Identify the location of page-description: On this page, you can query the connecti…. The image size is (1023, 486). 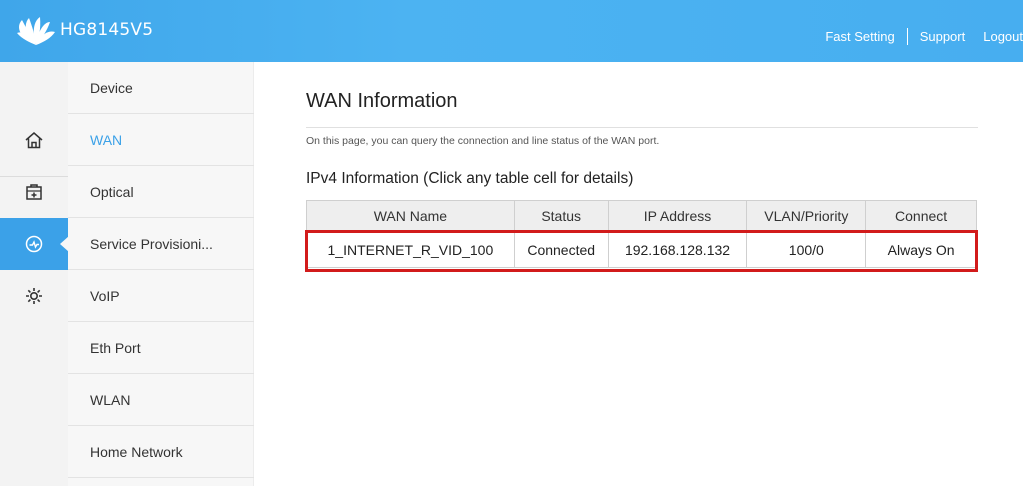
(483, 141).